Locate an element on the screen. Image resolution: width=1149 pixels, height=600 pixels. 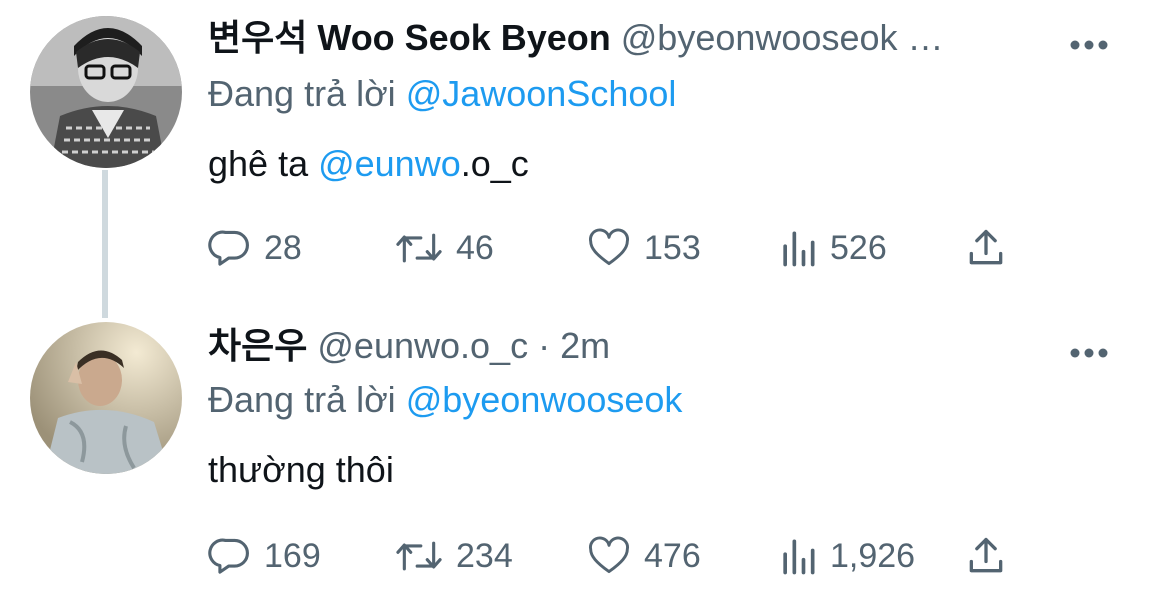
replying-to-mention: @byeonwooseok is located at coordinates (544, 399).